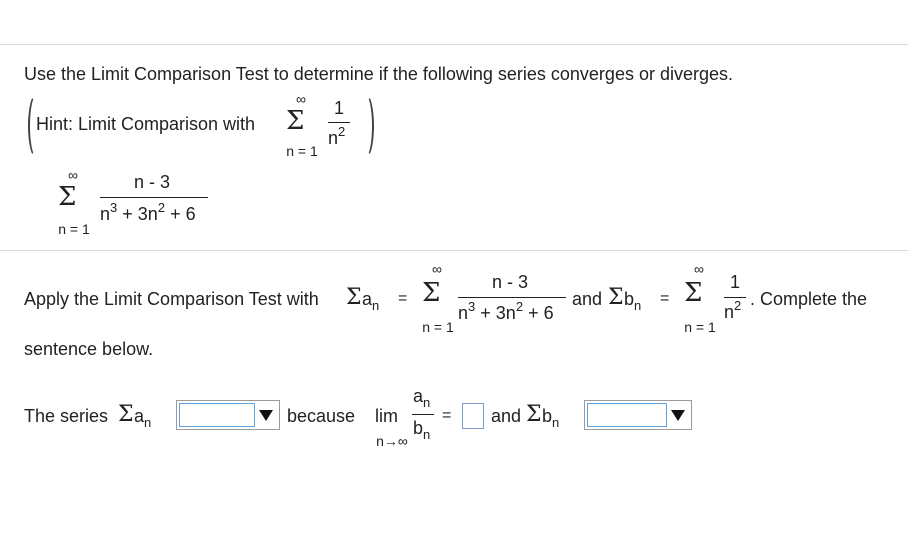  What do you see at coordinates (143, 418) in the screenshot?
I see `sentence-a: an` at bounding box center [143, 418].